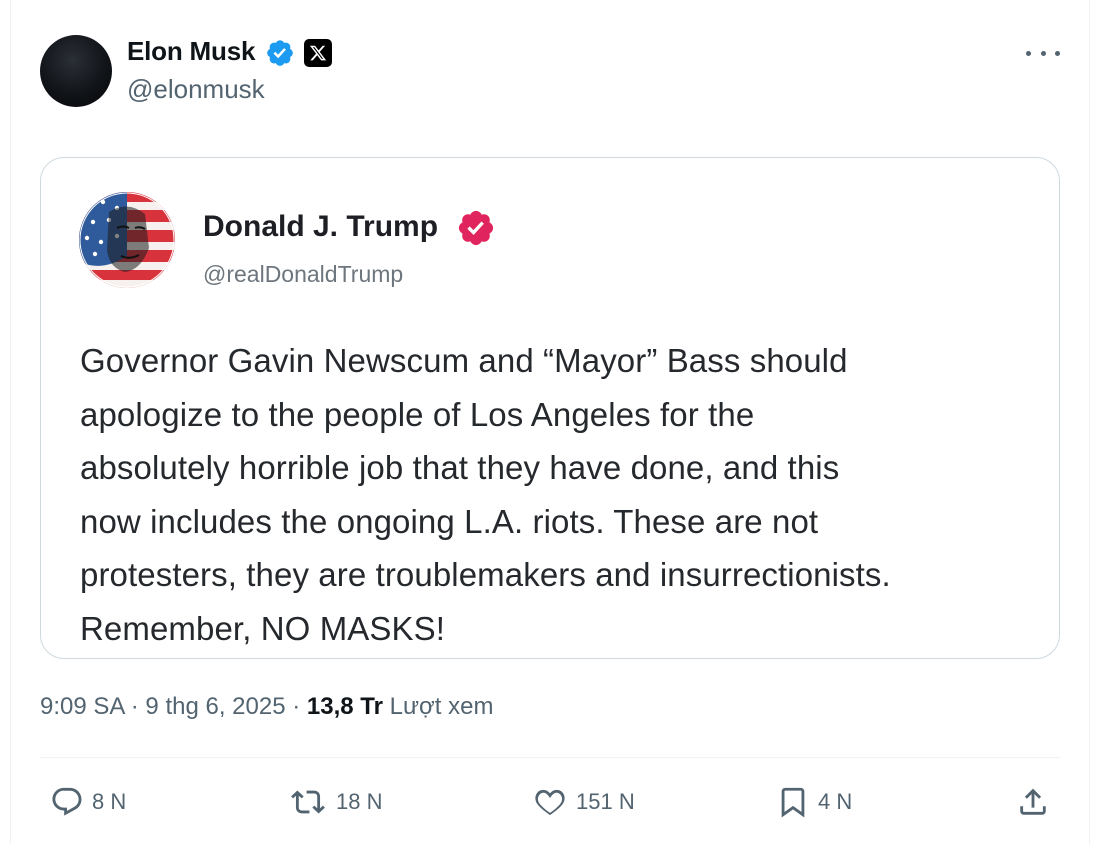  What do you see at coordinates (127, 240) in the screenshot?
I see `quoted-author-avatar` at bounding box center [127, 240].